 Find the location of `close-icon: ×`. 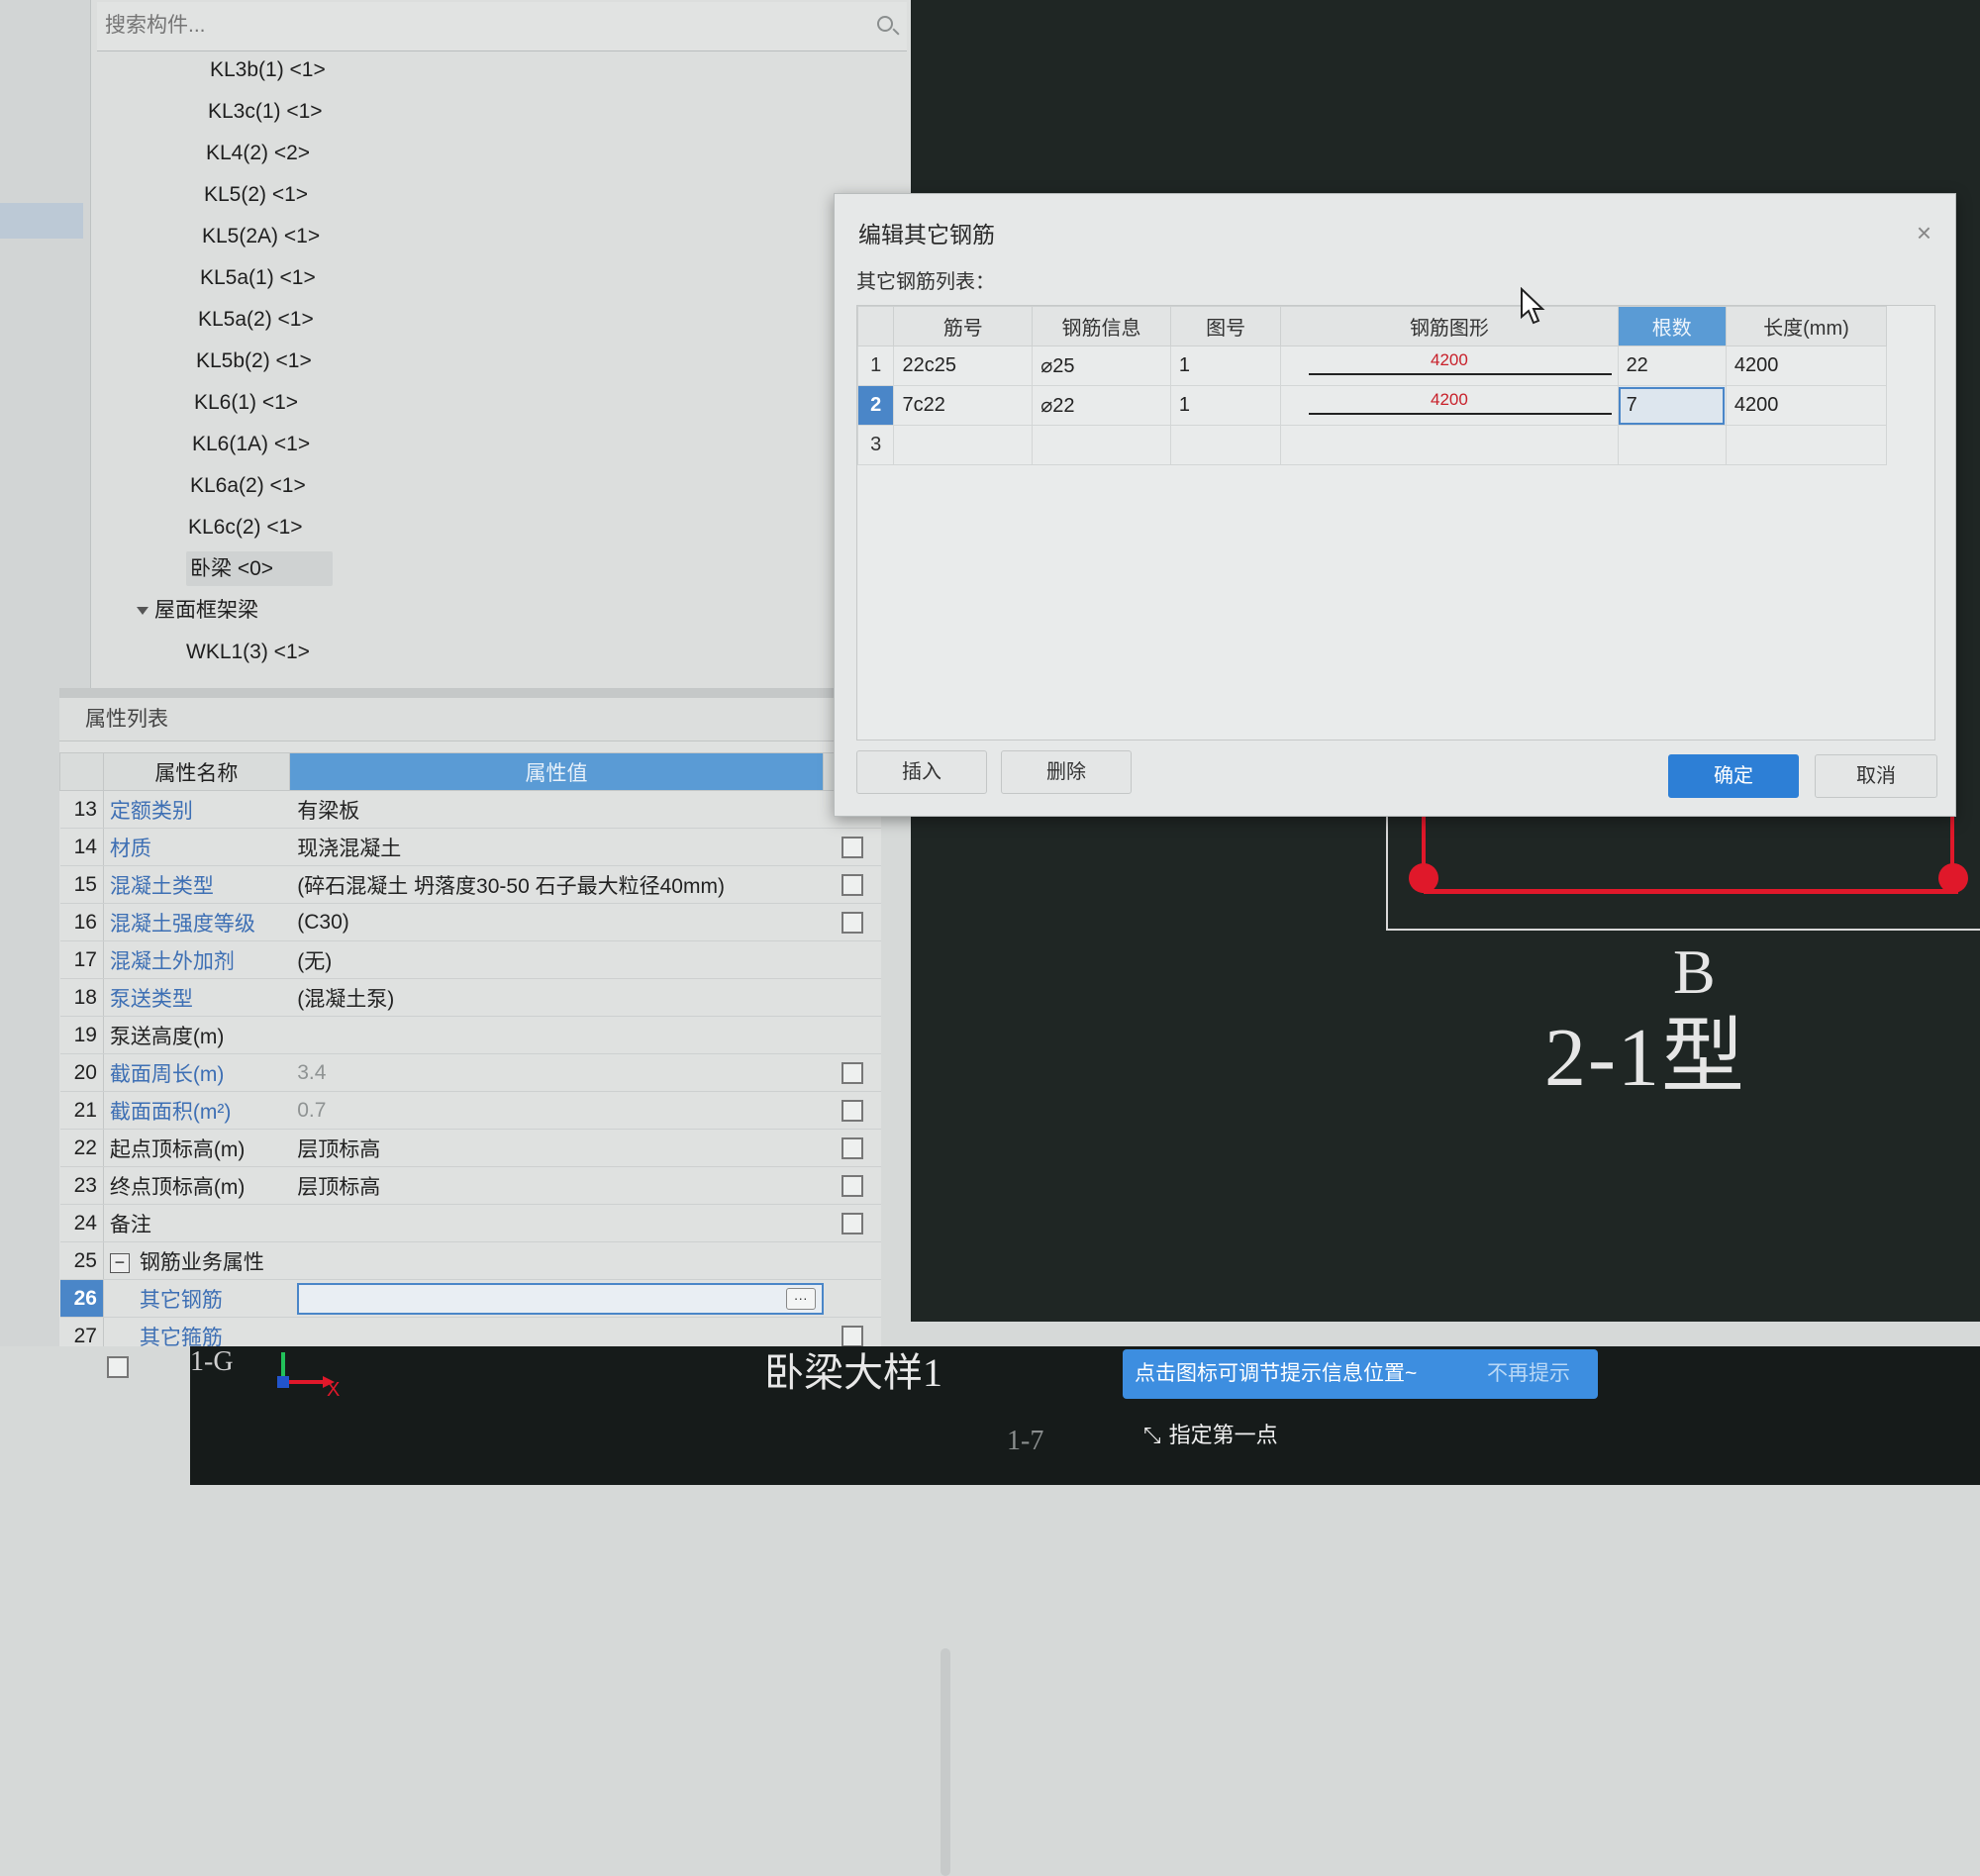

close-icon: × is located at coordinates (1924, 233).